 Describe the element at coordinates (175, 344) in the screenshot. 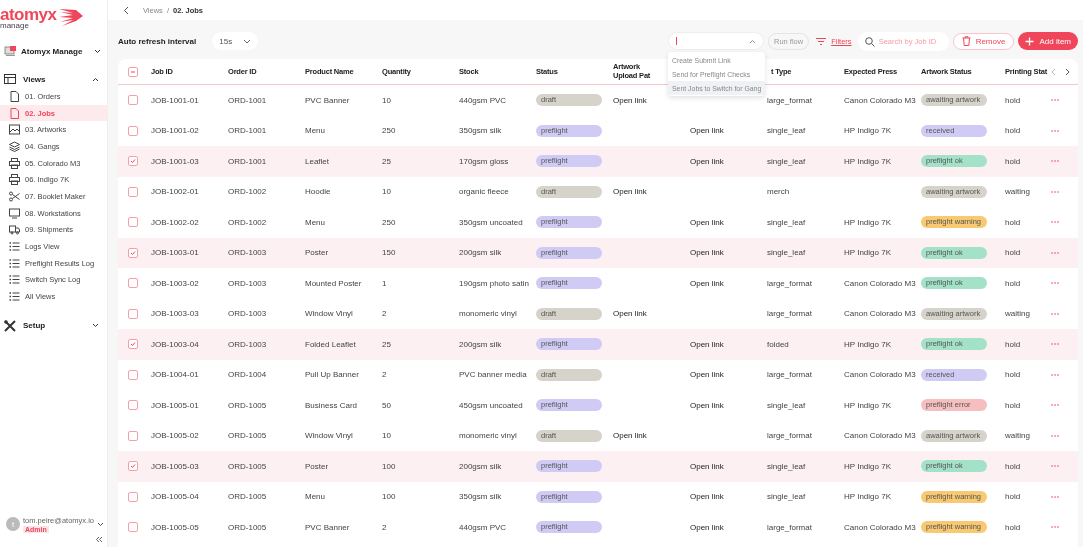

I see `table-cell: JOB-1003-04` at that location.